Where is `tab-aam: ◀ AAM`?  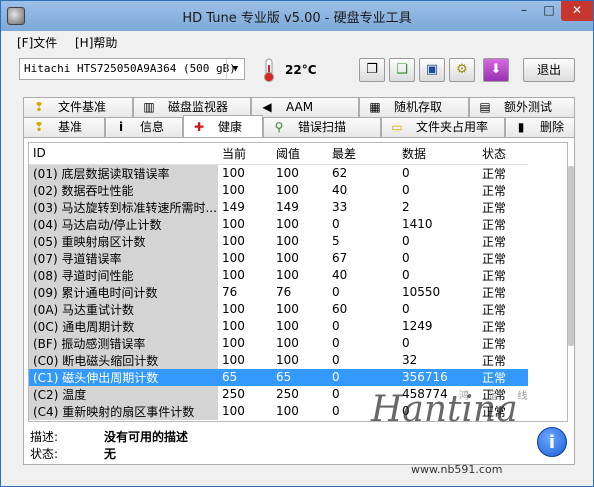 tab-aam: ◀ AAM is located at coordinates (305, 107).